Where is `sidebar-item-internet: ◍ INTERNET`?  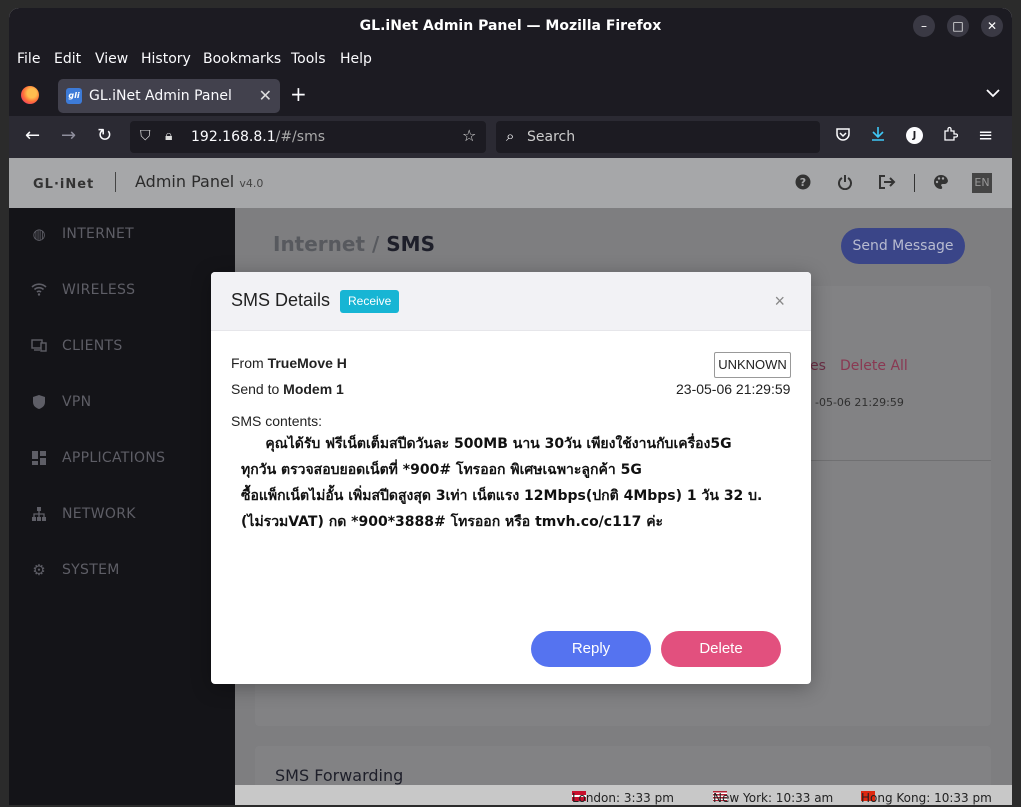 sidebar-item-internet: ◍ INTERNET is located at coordinates (122, 236).